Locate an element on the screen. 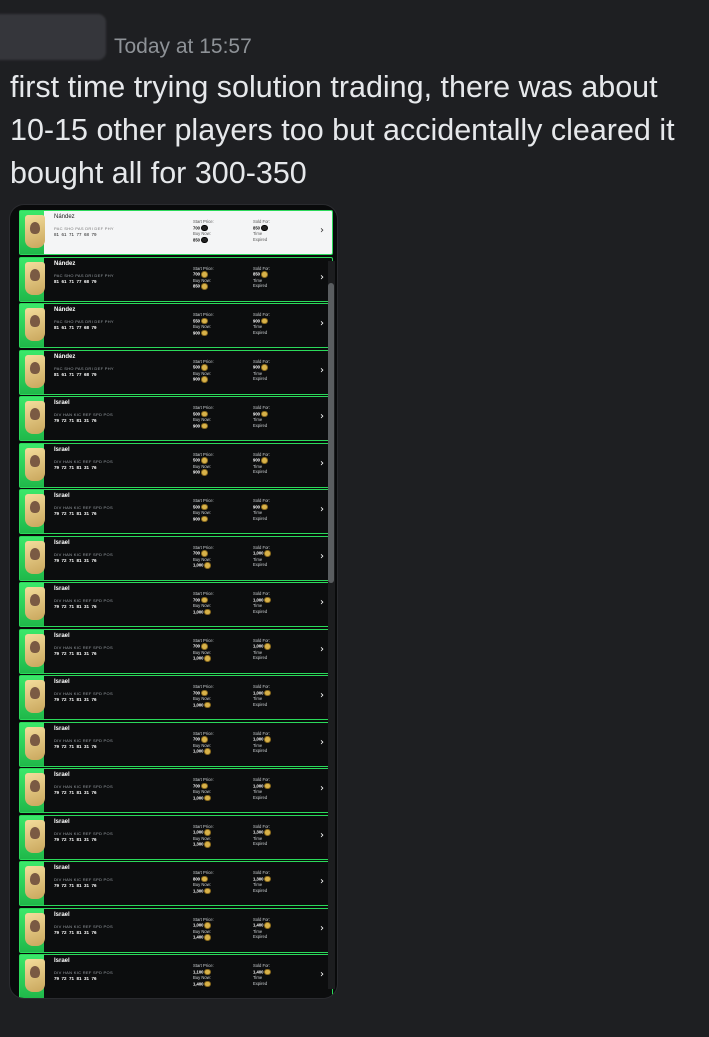 This screenshot has height=1037, width=709. player-face-icon is located at coordinates (35, 786).